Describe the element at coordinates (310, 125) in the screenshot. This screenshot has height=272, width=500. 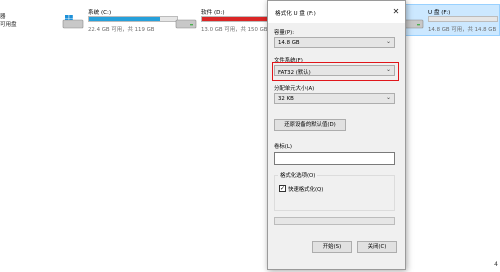
I see `restore-defaults-button: 还原设备的默认值(D)` at that location.